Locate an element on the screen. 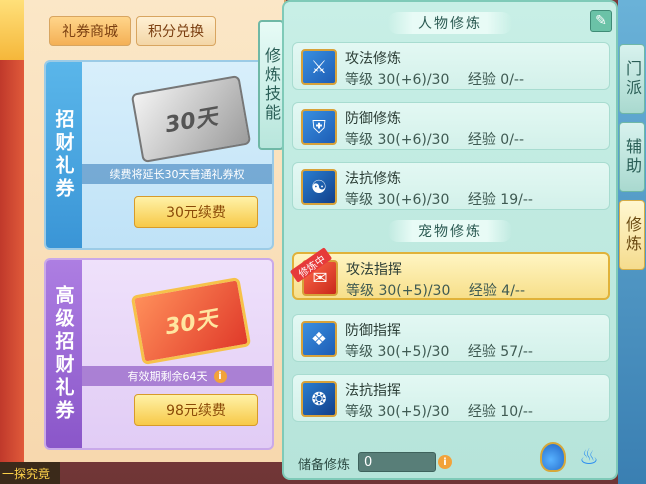  left-edge-decoration is located at coordinates (12, 242).